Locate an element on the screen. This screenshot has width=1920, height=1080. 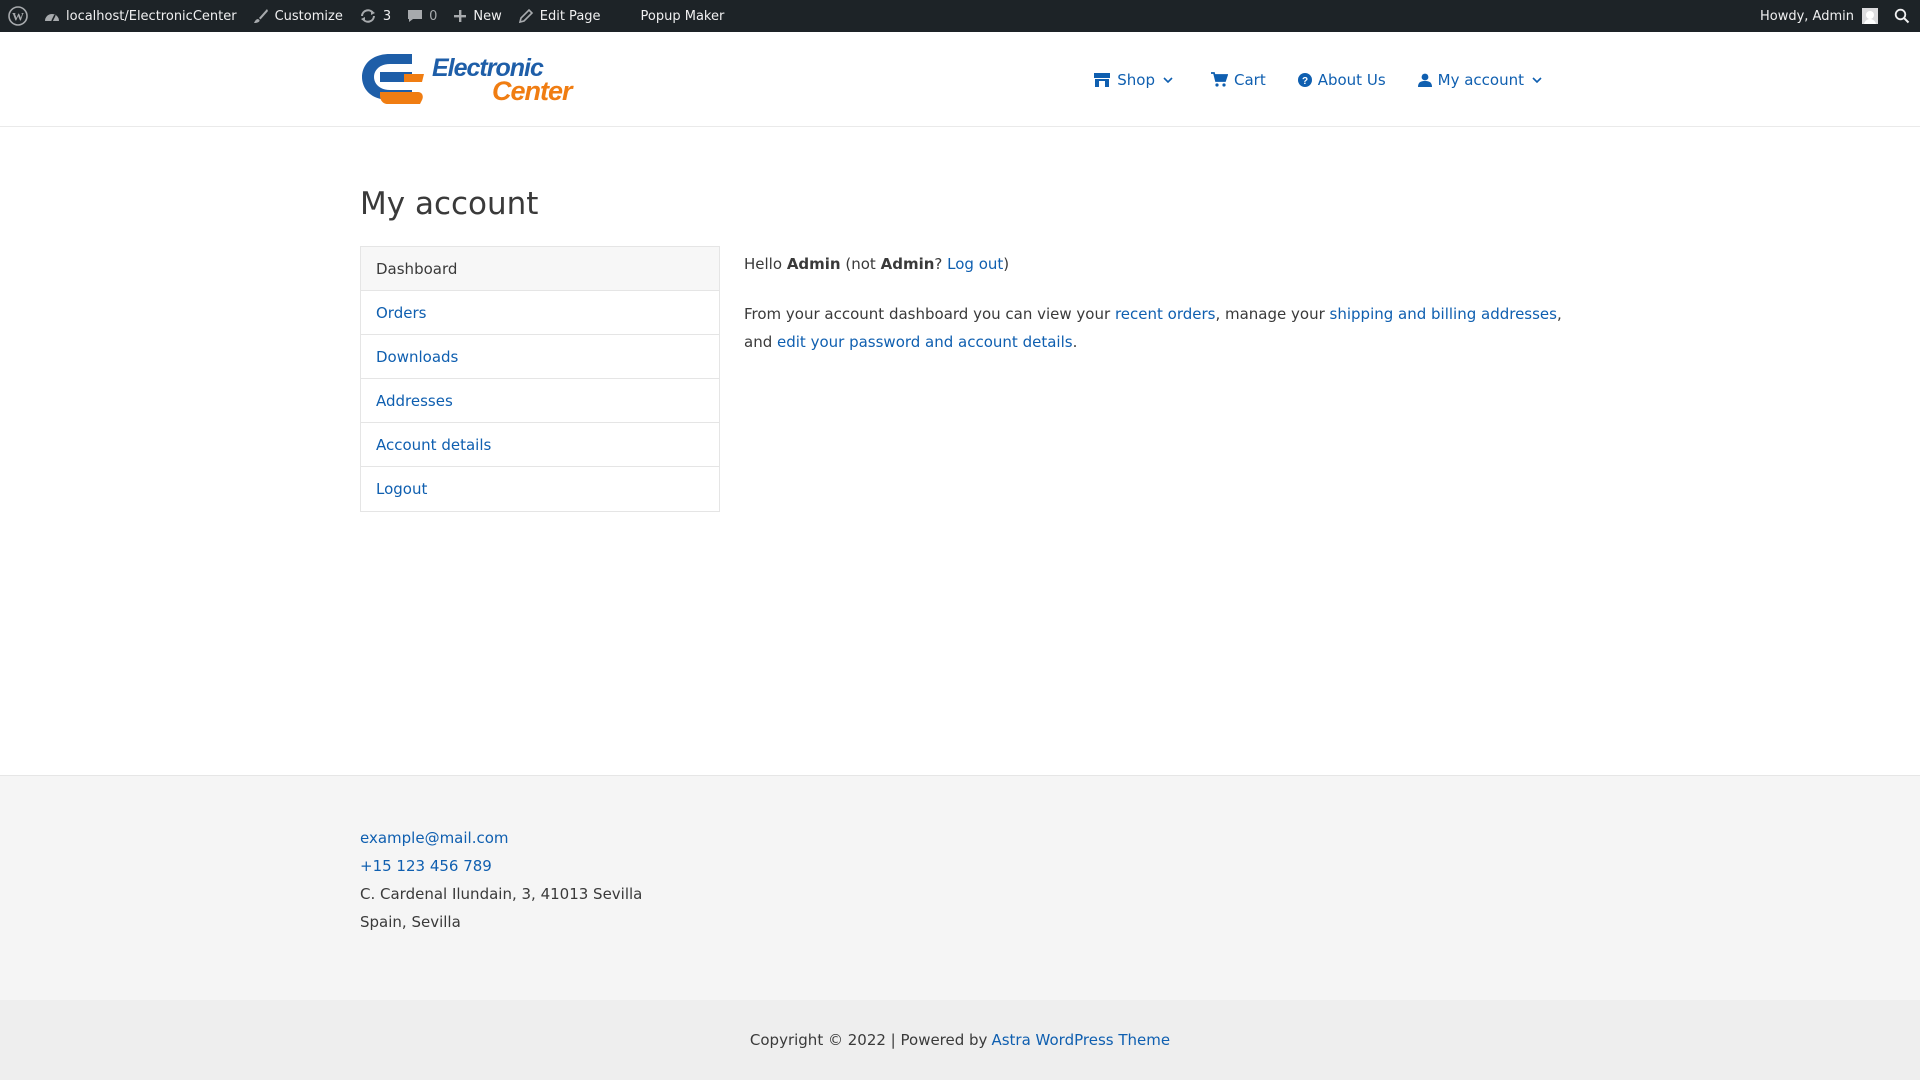
new-label: New is located at coordinates (487, 16).